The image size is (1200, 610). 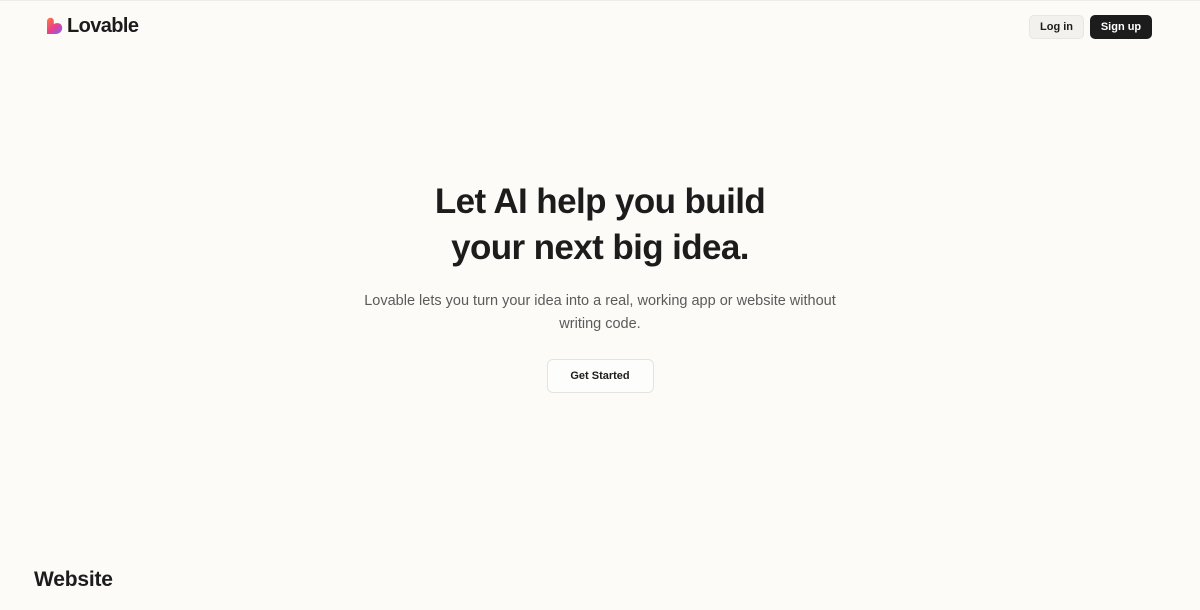 What do you see at coordinates (103, 26) in the screenshot?
I see `brand-name: Lovable` at bounding box center [103, 26].